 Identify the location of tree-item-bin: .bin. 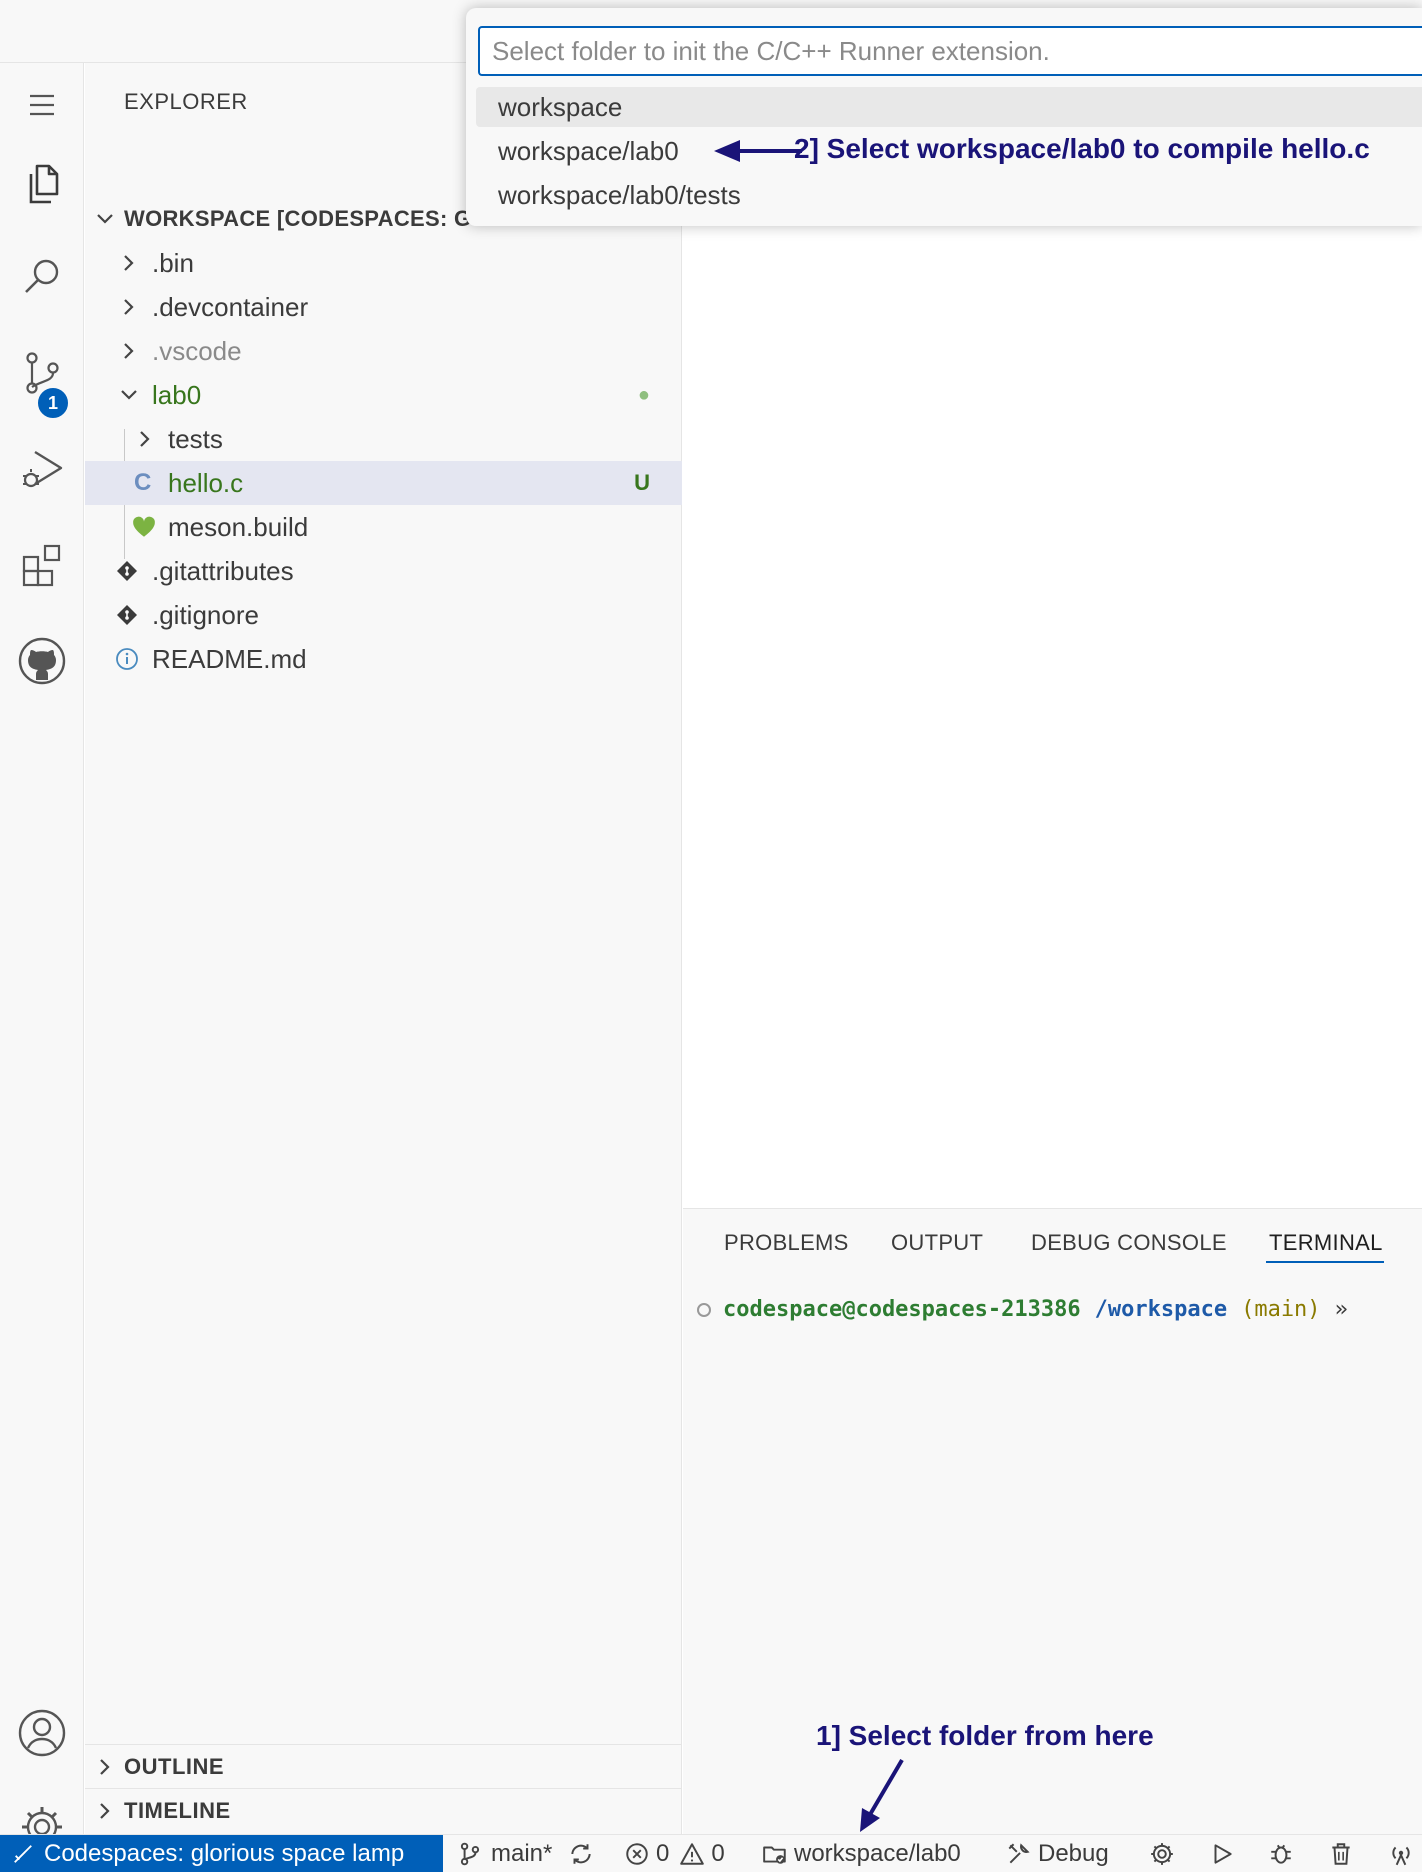
(383, 263).